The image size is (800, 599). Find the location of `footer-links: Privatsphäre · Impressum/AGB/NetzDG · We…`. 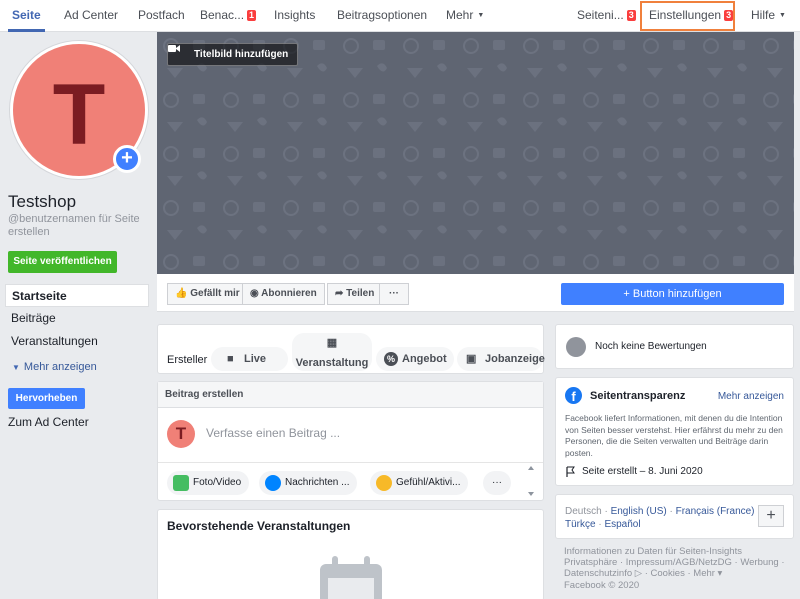

footer-links: Privatsphäre · Impressum/AGB/NetzDG · We… is located at coordinates (679, 562).